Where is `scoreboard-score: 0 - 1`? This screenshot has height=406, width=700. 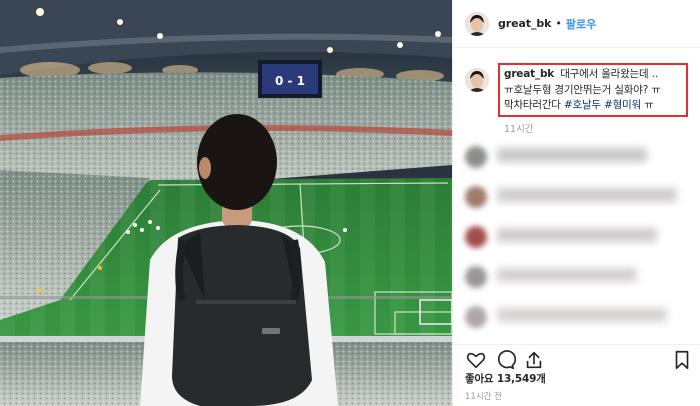
scoreboard-score: 0 - 1 is located at coordinates (290, 81).